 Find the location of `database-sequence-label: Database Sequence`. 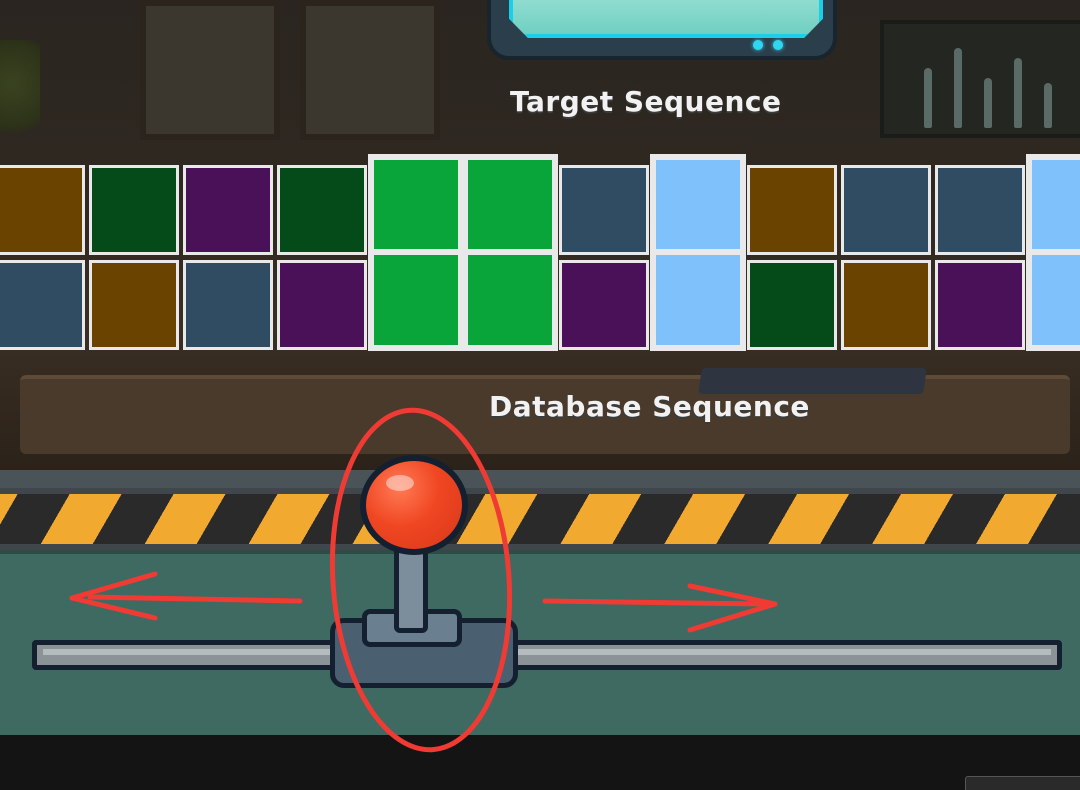

database-sequence-label: Database Sequence is located at coordinates (649, 406).